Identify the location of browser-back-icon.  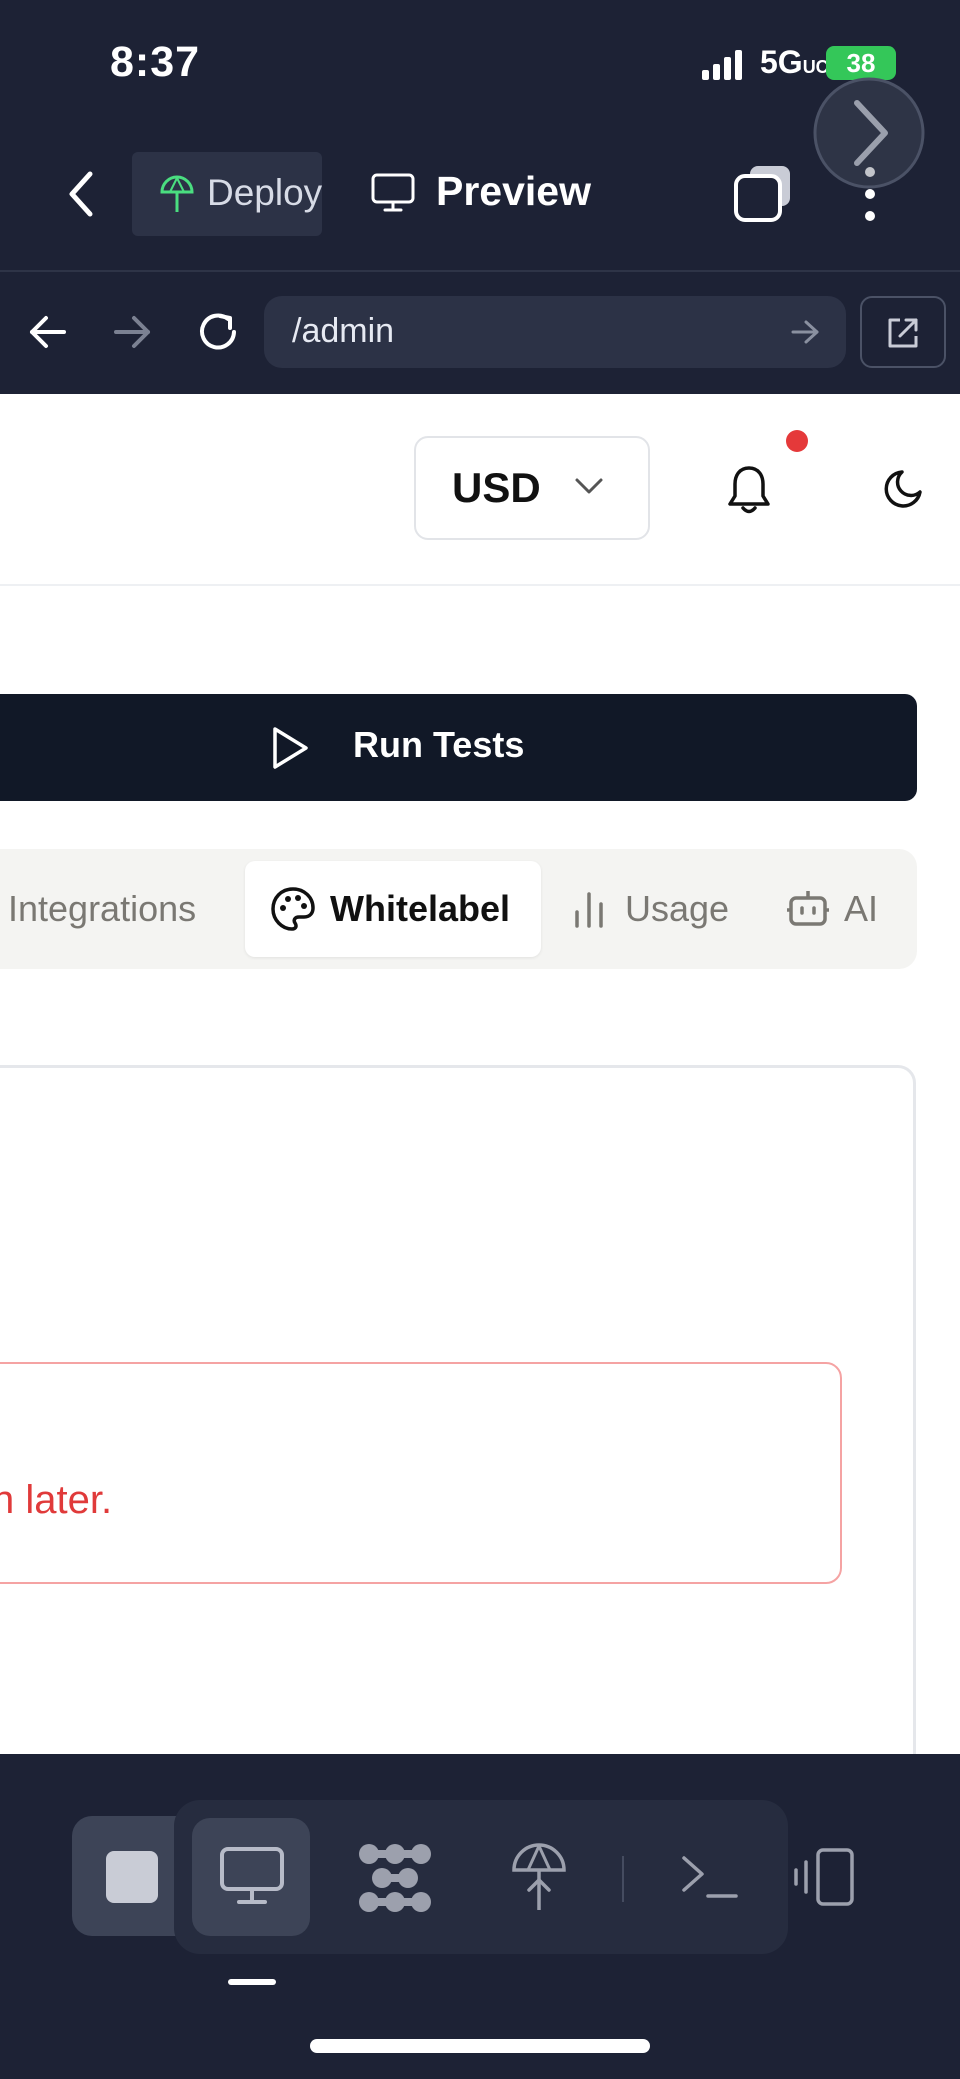
(48, 332).